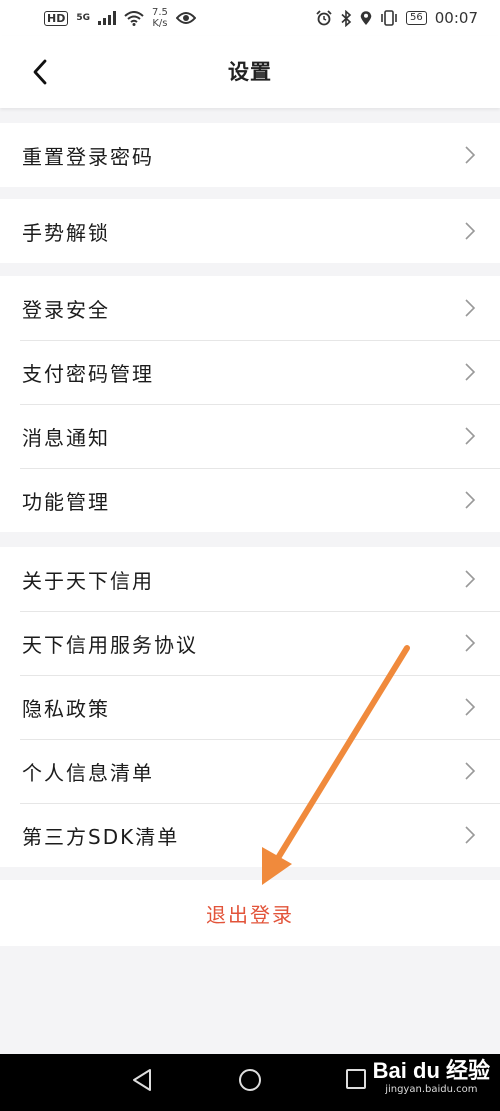  I want to click on status-bar: HD 5G 7.5 K/s 56 00:07, so click(250, 18).